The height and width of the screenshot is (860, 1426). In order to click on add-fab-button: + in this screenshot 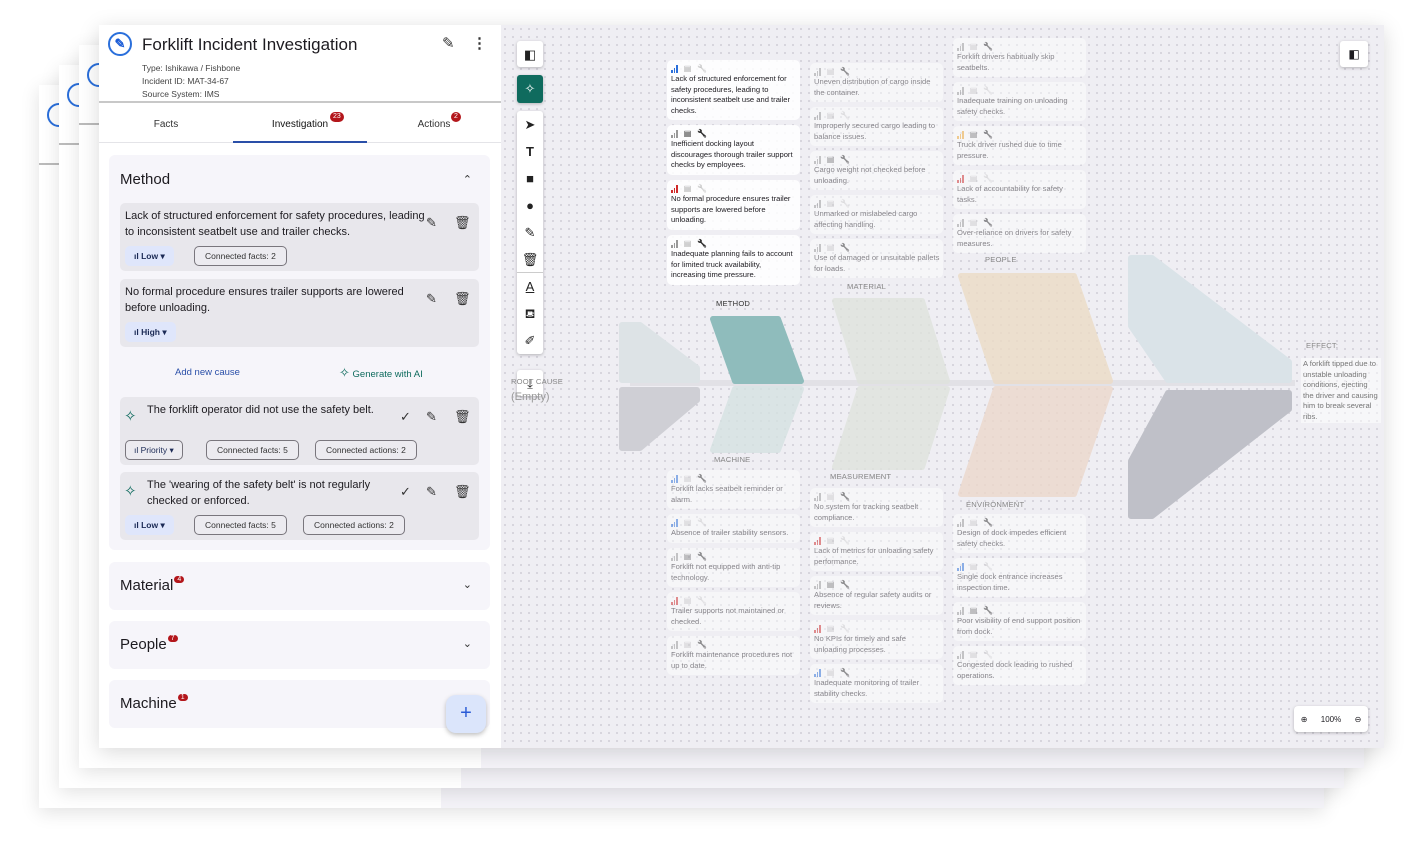, I will do `click(466, 714)`.